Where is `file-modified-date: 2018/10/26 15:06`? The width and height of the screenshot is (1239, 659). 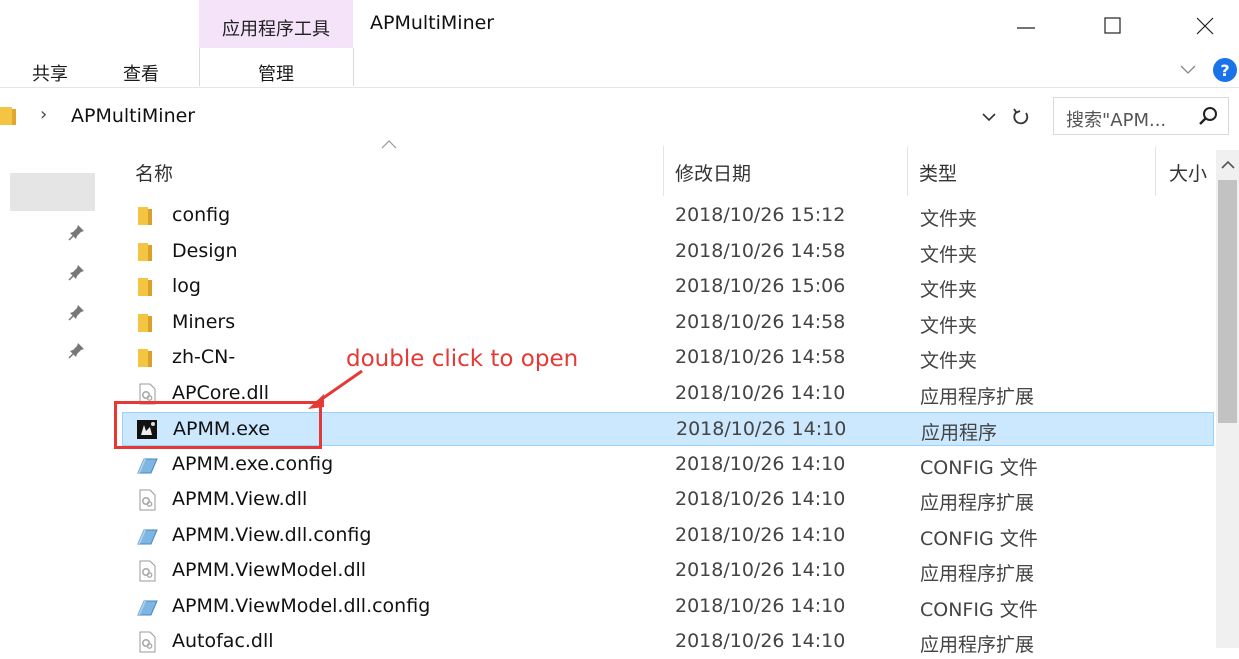
file-modified-date: 2018/10/26 15:06 is located at coordinates (760, 286).